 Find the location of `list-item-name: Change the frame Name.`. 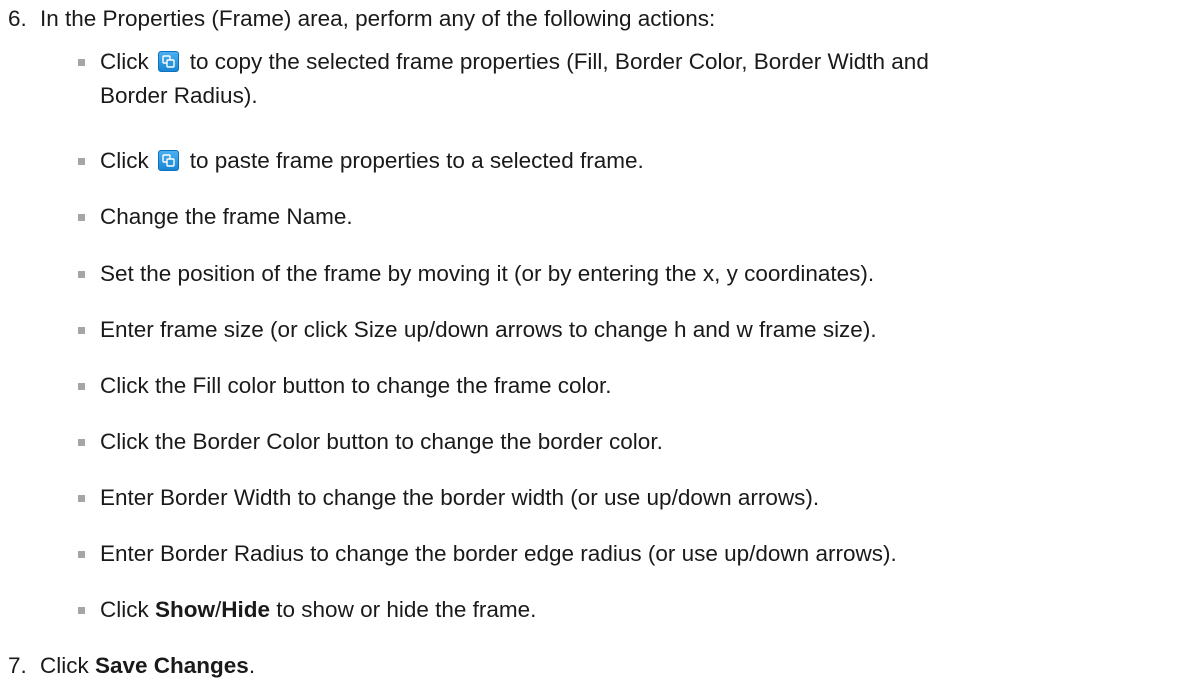

list-item-name: Change the frame Name. is located at coordinates (634, 217).